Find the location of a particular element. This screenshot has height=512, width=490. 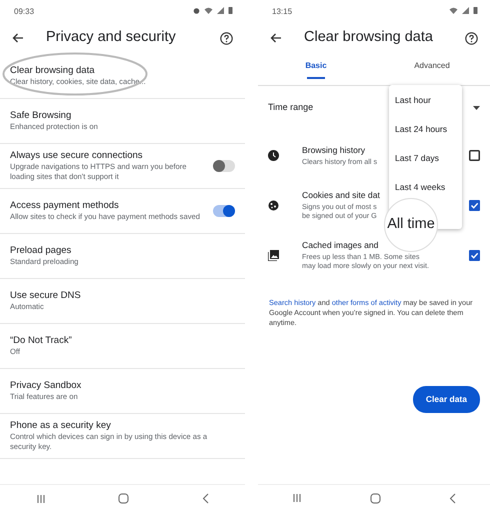

clear-data-button: Clear data is located at coordinates (446, 399).